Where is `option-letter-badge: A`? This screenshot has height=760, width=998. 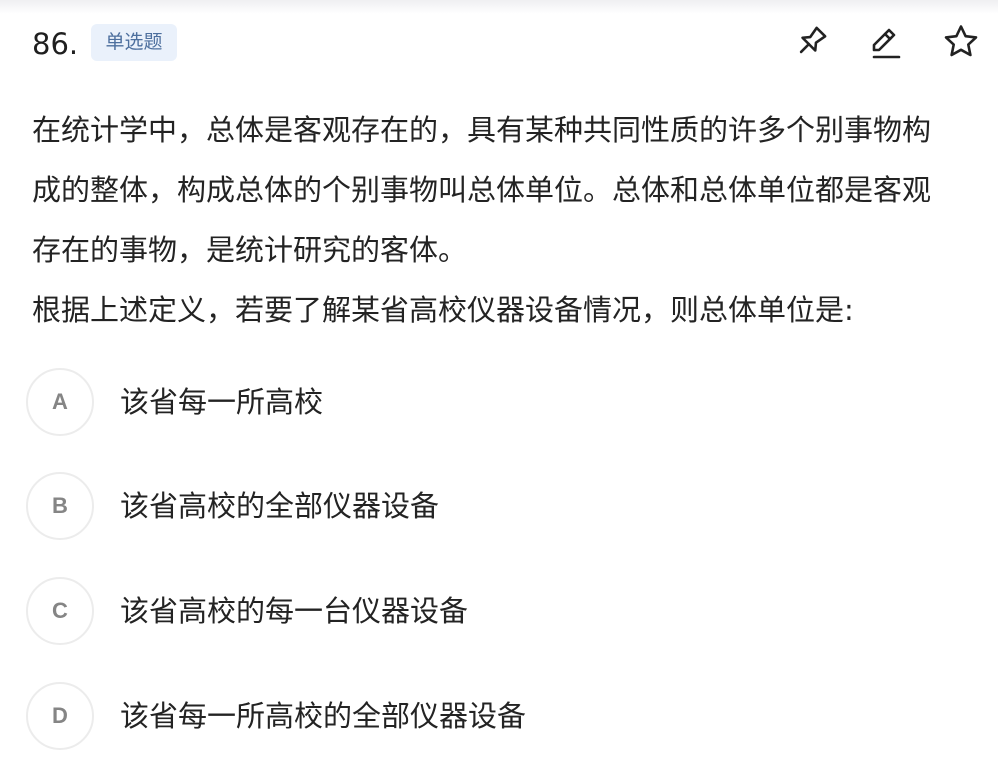 option-letter-badge: A is located at coordinates (60, 402).